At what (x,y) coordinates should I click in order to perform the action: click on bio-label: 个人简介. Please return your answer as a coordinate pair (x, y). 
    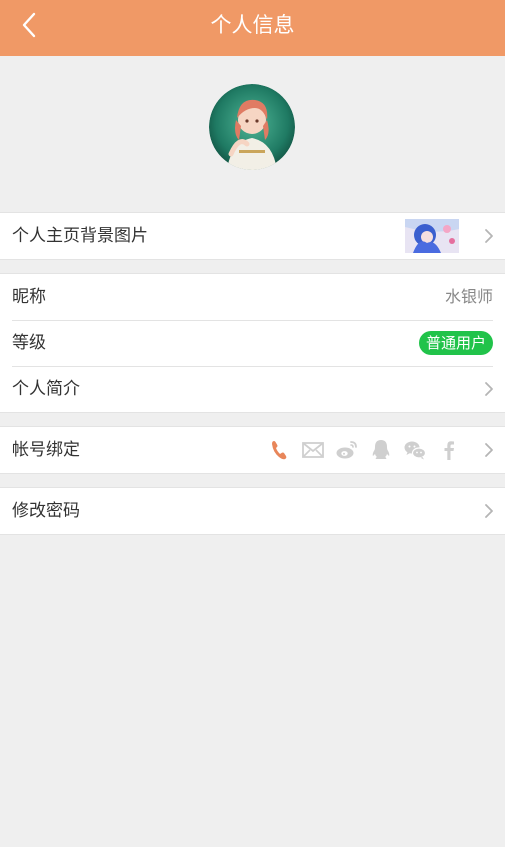
    Looking at the image, I should click on (46, 389).